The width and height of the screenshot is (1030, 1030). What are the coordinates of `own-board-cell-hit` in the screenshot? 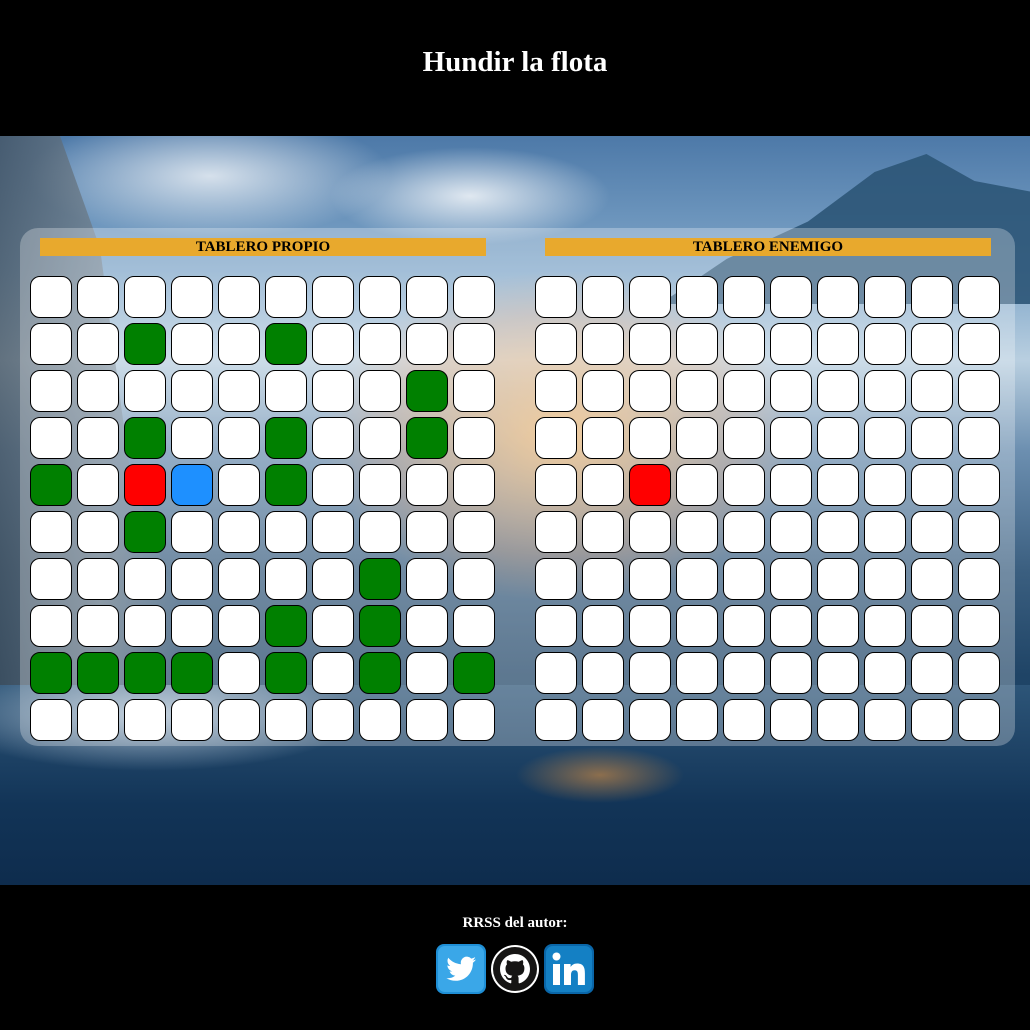 It's located at (145, 485).